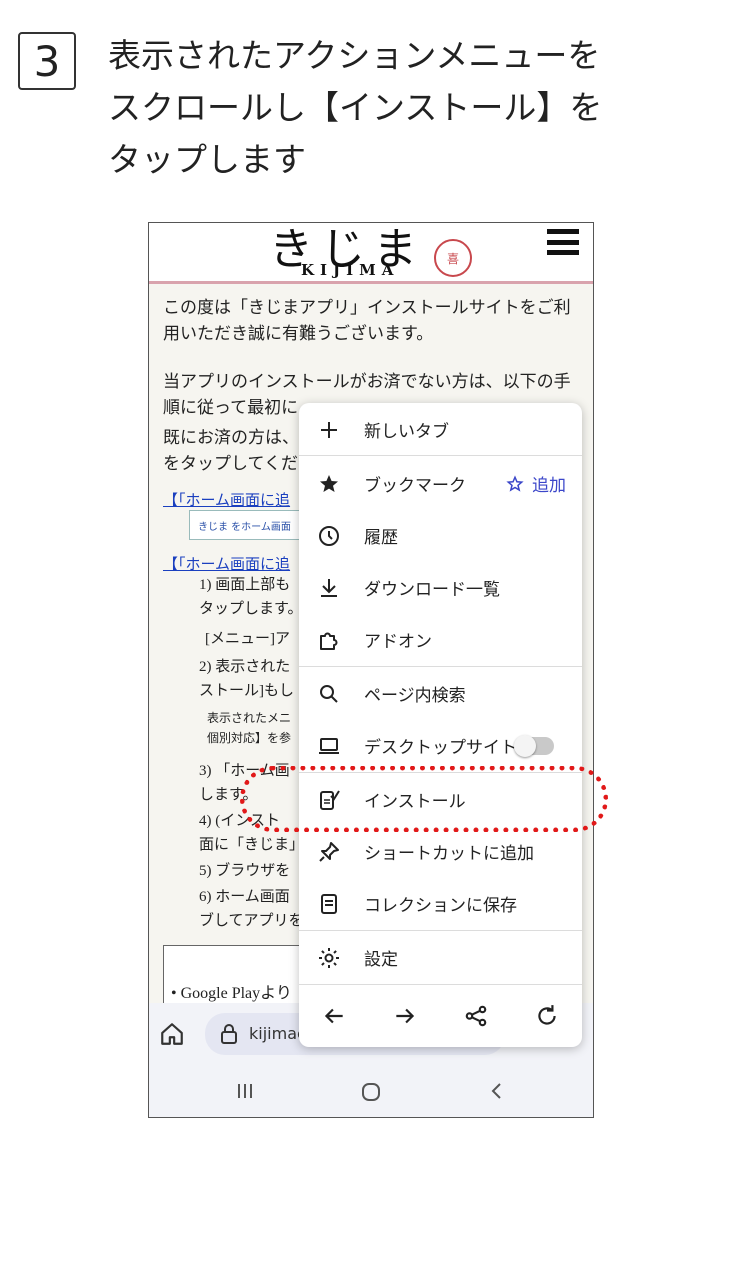  I want to click on step-line: ブしてアプリを, so click(251, 921).